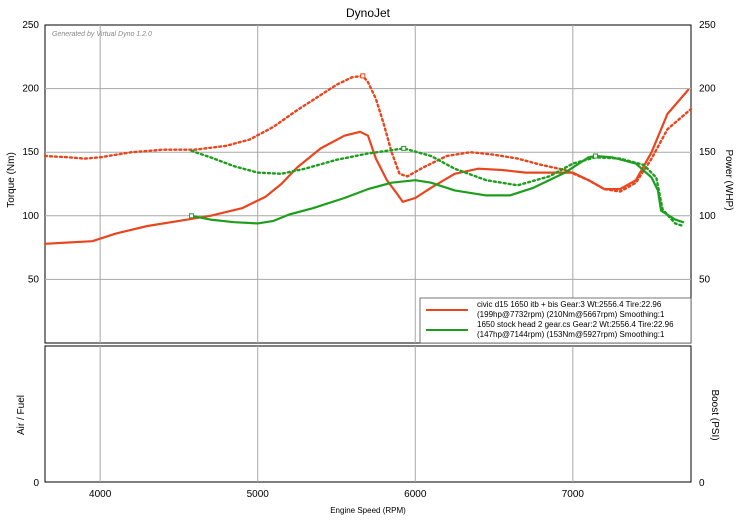 This screenshot has height=521, width=738. I want to click on y-tick-right-150: 150, so click(707, 152).